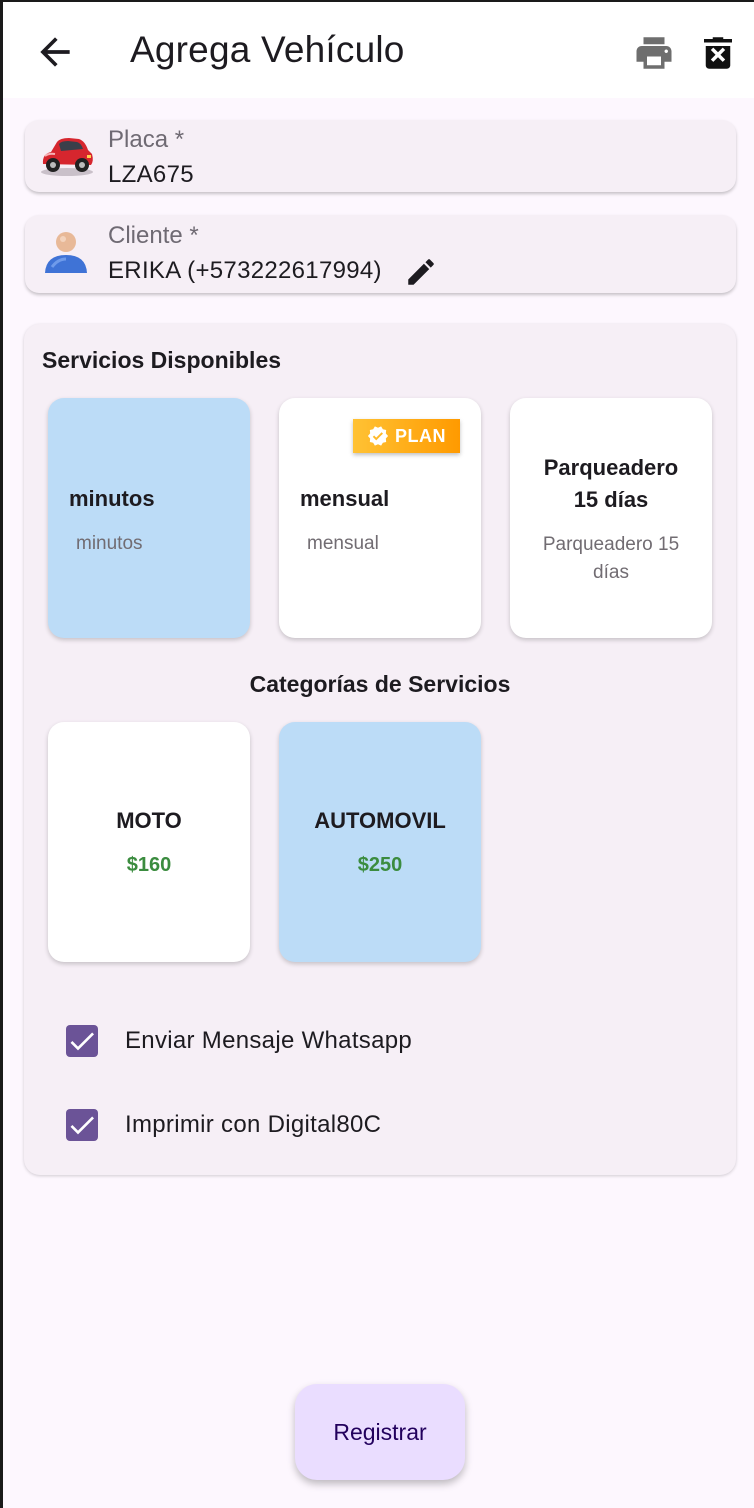 The height and width of the screenshot is (1508, 754). I want to click on category-card-moto: MOTO $160, so click(149, 842).